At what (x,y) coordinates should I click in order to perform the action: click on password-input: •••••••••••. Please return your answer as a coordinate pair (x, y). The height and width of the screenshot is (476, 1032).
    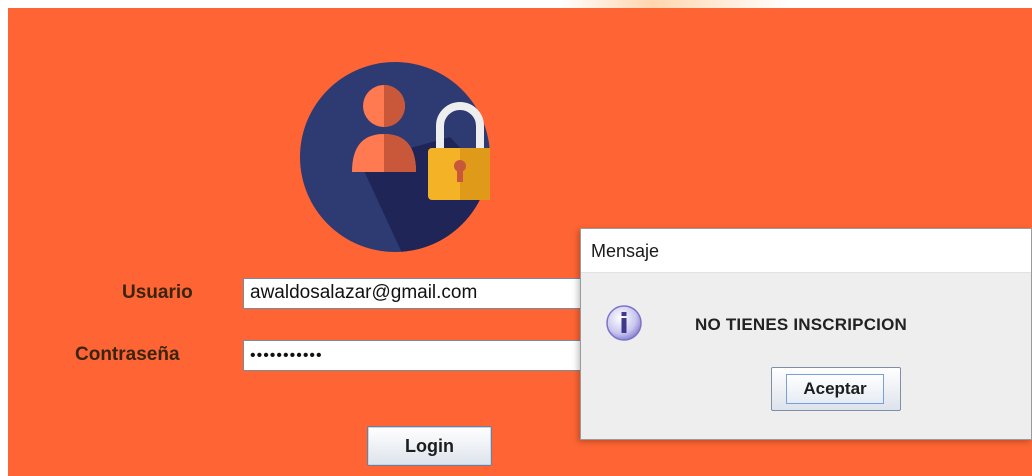
    Looking at the image, I should click on (414, 355).